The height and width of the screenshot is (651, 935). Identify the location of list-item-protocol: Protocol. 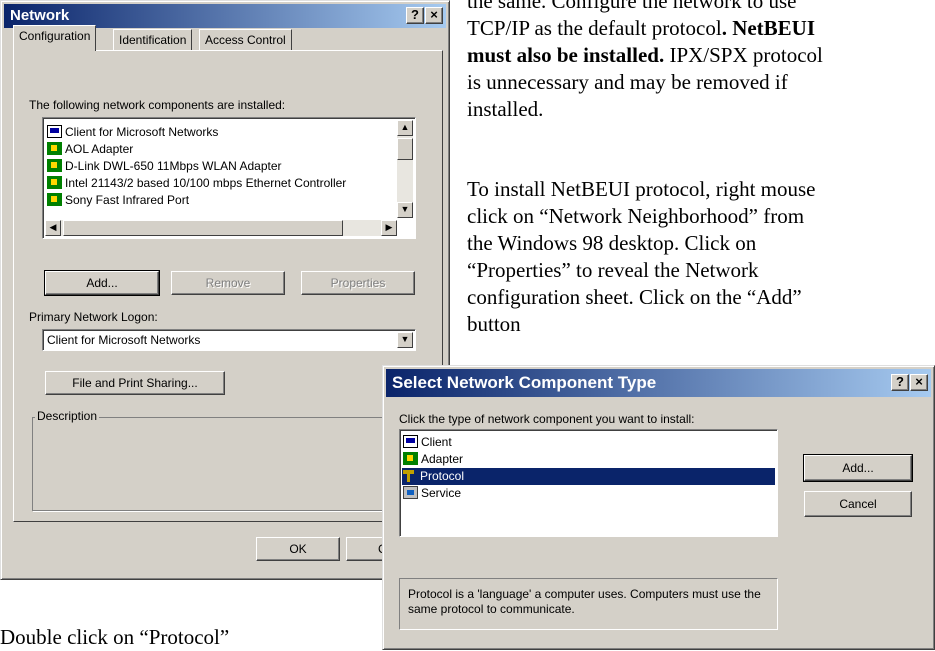
(588, 476).